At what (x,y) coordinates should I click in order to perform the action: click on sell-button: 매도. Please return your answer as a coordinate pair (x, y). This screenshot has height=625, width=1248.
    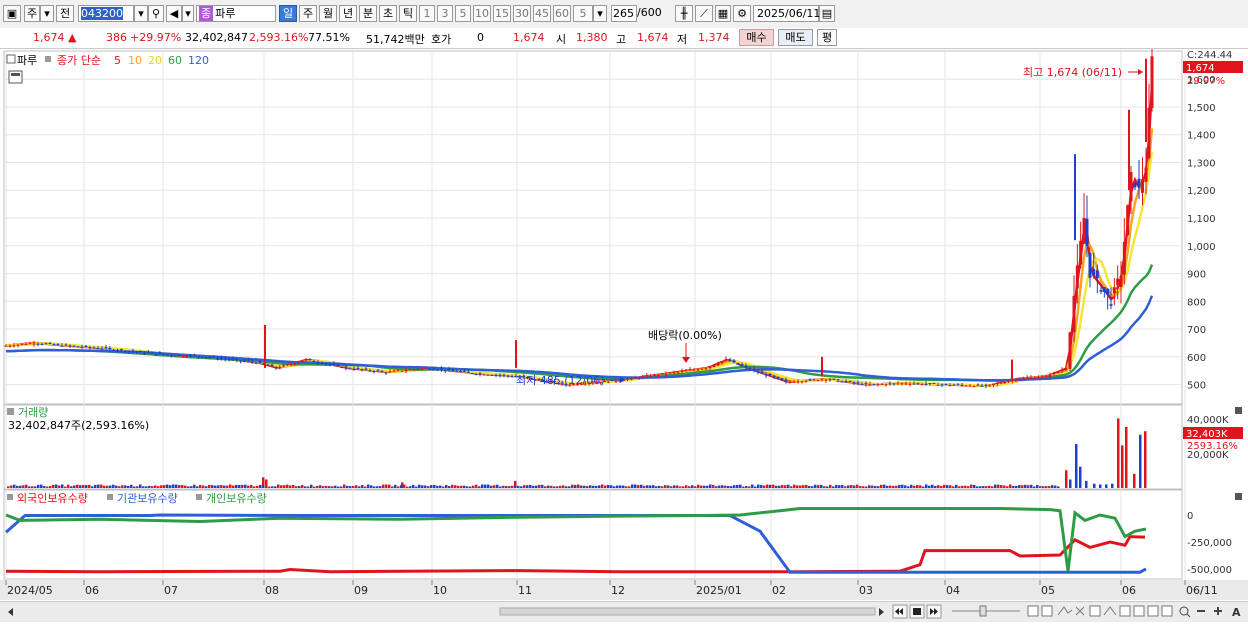
    Looking at the image, I should click on (795, 37).